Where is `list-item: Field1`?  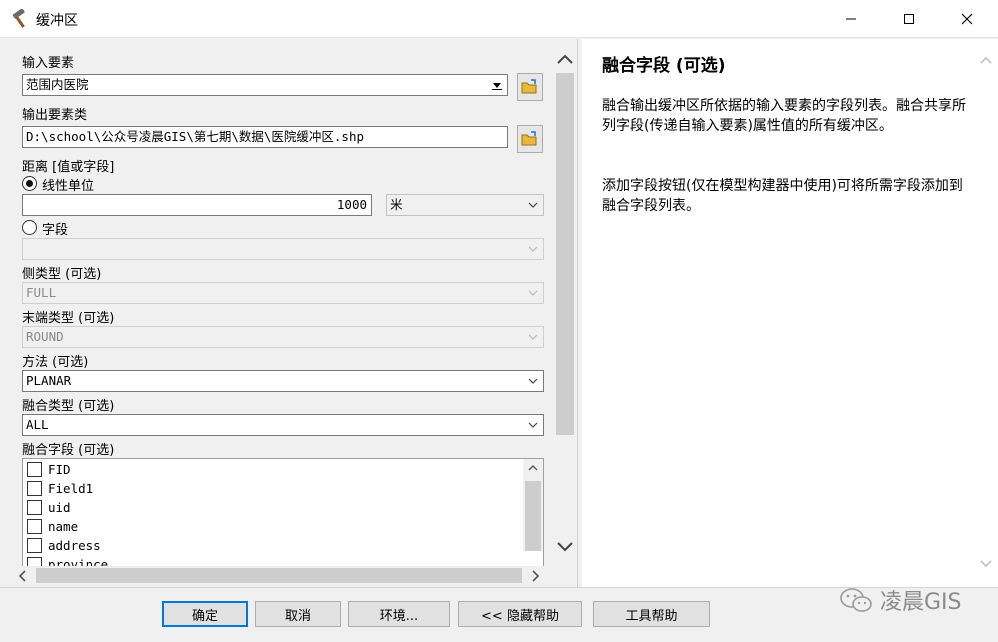
list-item: Field1 is located at coordinates (60, 488).